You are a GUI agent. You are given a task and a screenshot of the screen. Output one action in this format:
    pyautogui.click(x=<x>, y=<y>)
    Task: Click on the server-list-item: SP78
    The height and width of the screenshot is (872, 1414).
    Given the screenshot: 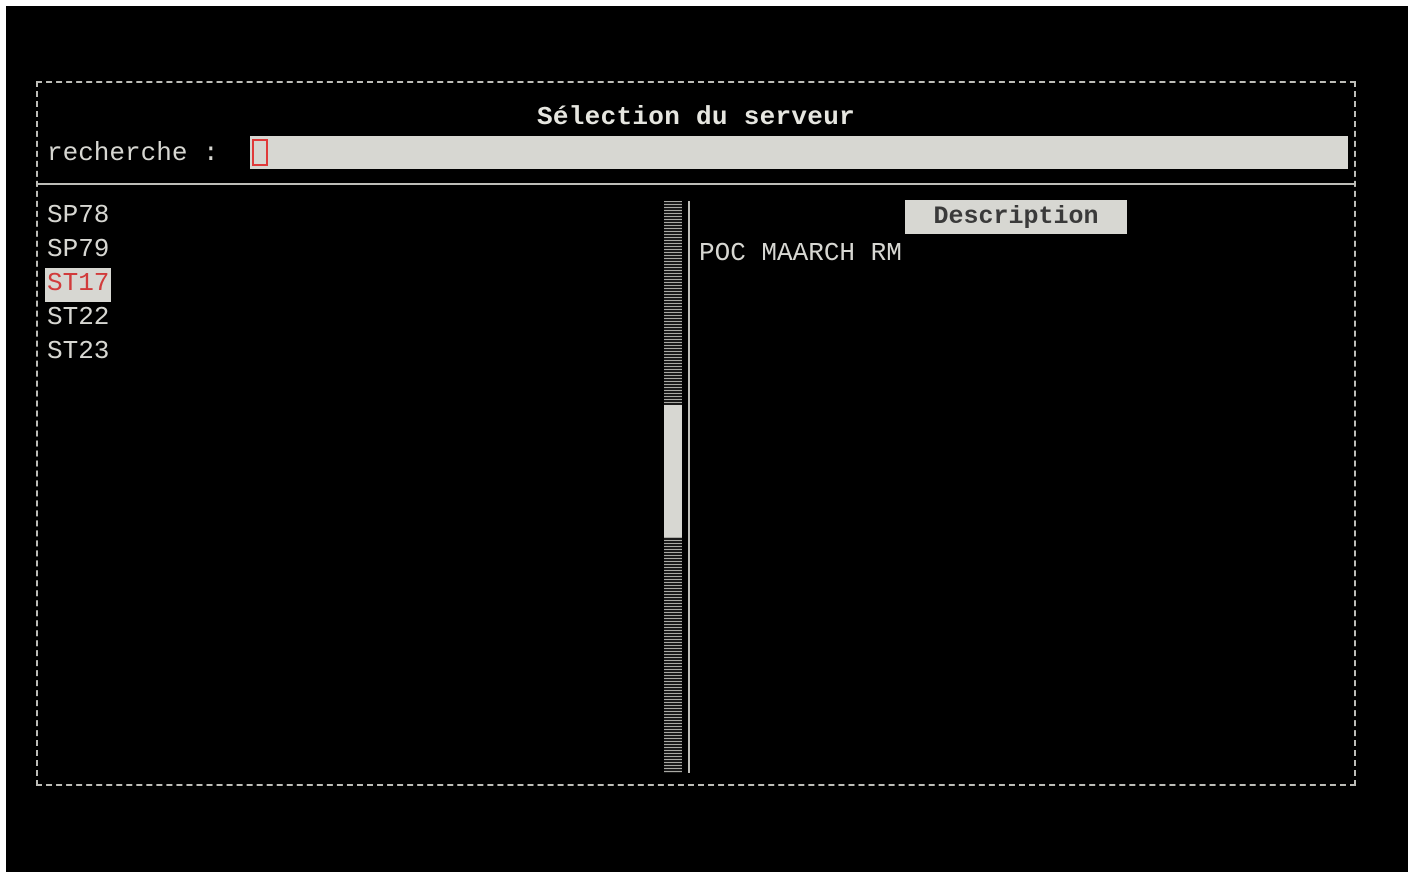 What is the action you would take?
    pyautogui.click(x=78, y=217)
    